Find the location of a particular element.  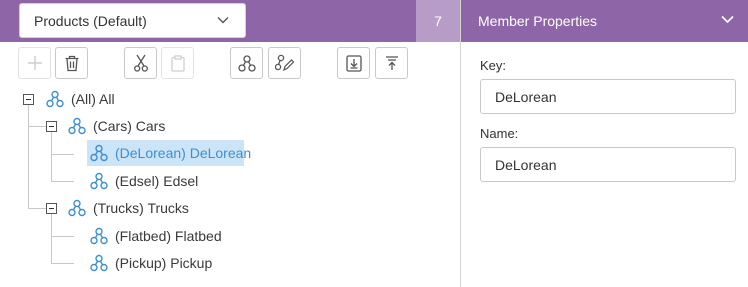

hierarchy-select: Products (Default) is located at coordinates (132, 20).